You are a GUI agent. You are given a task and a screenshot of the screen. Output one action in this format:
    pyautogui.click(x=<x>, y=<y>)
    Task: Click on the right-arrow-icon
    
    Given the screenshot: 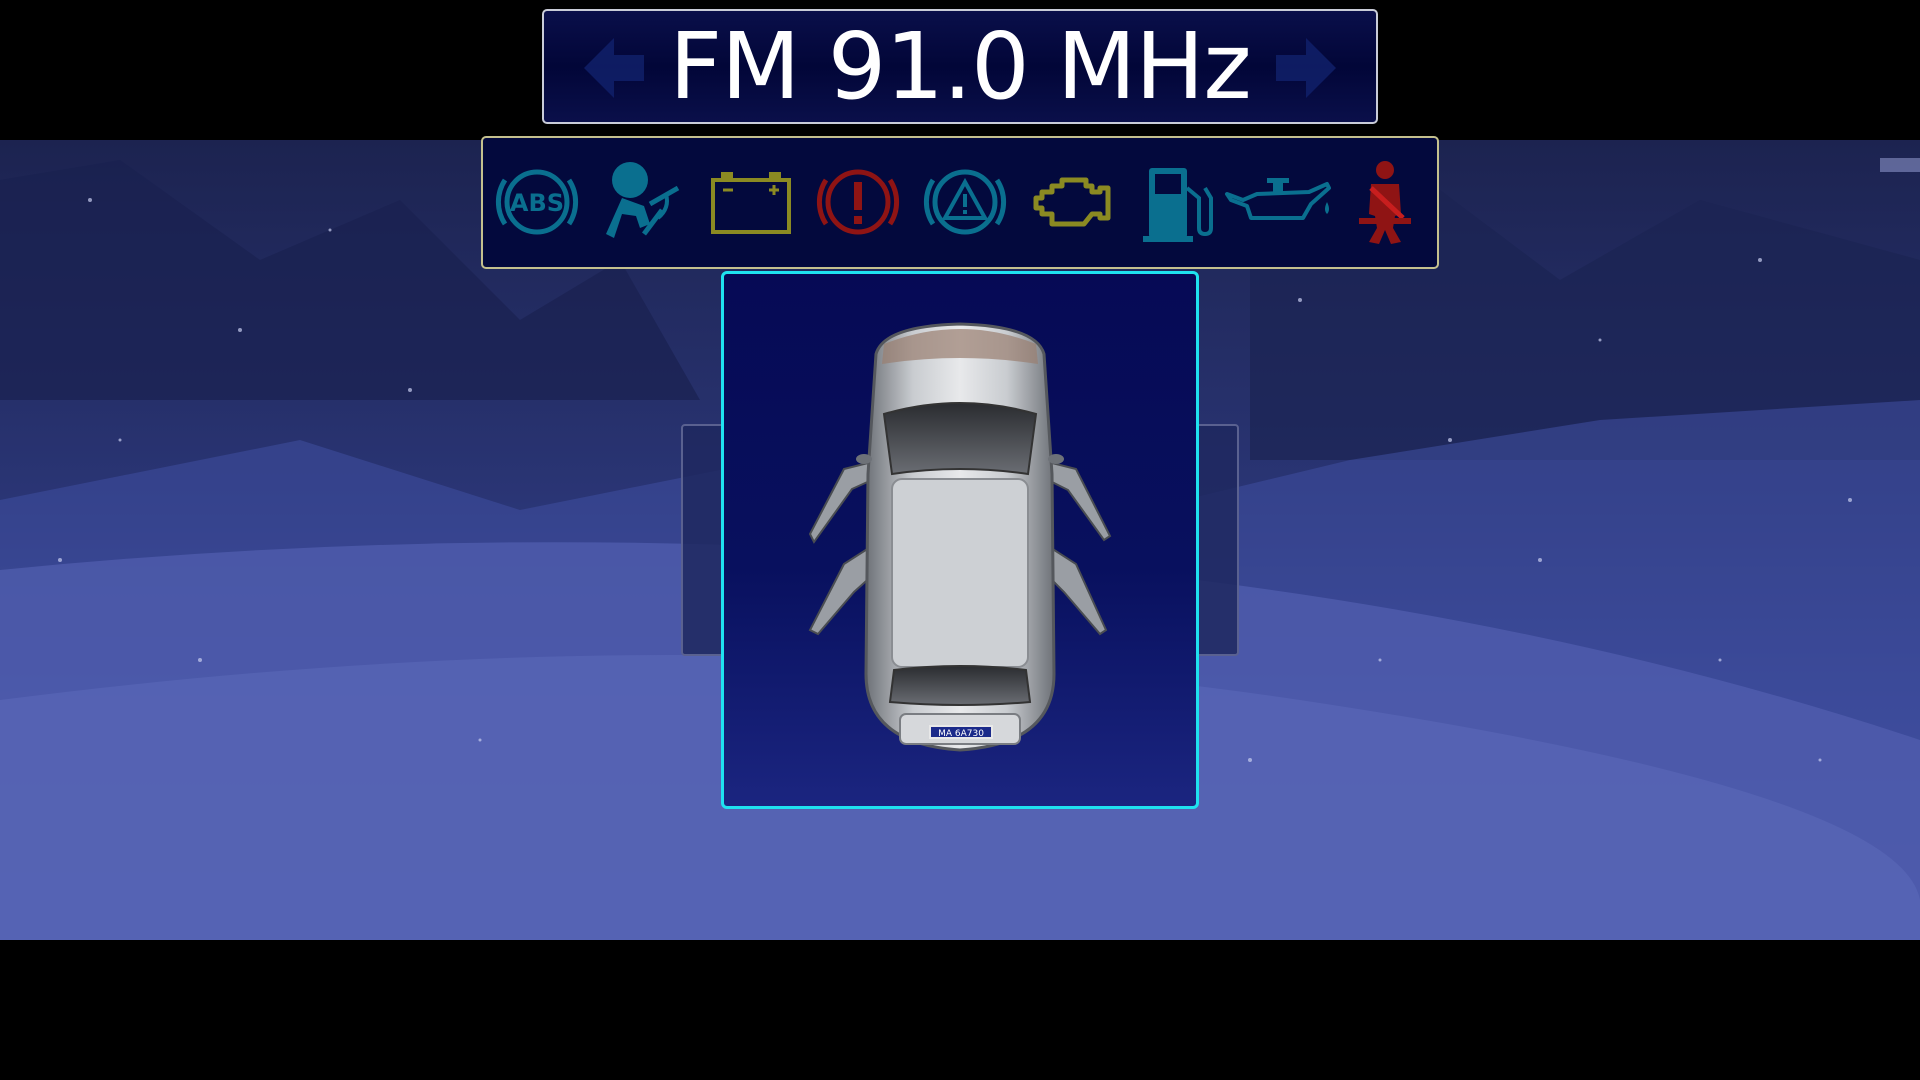 What is the action you would take?
    pyautogui.click(x=1306, y=68)
    